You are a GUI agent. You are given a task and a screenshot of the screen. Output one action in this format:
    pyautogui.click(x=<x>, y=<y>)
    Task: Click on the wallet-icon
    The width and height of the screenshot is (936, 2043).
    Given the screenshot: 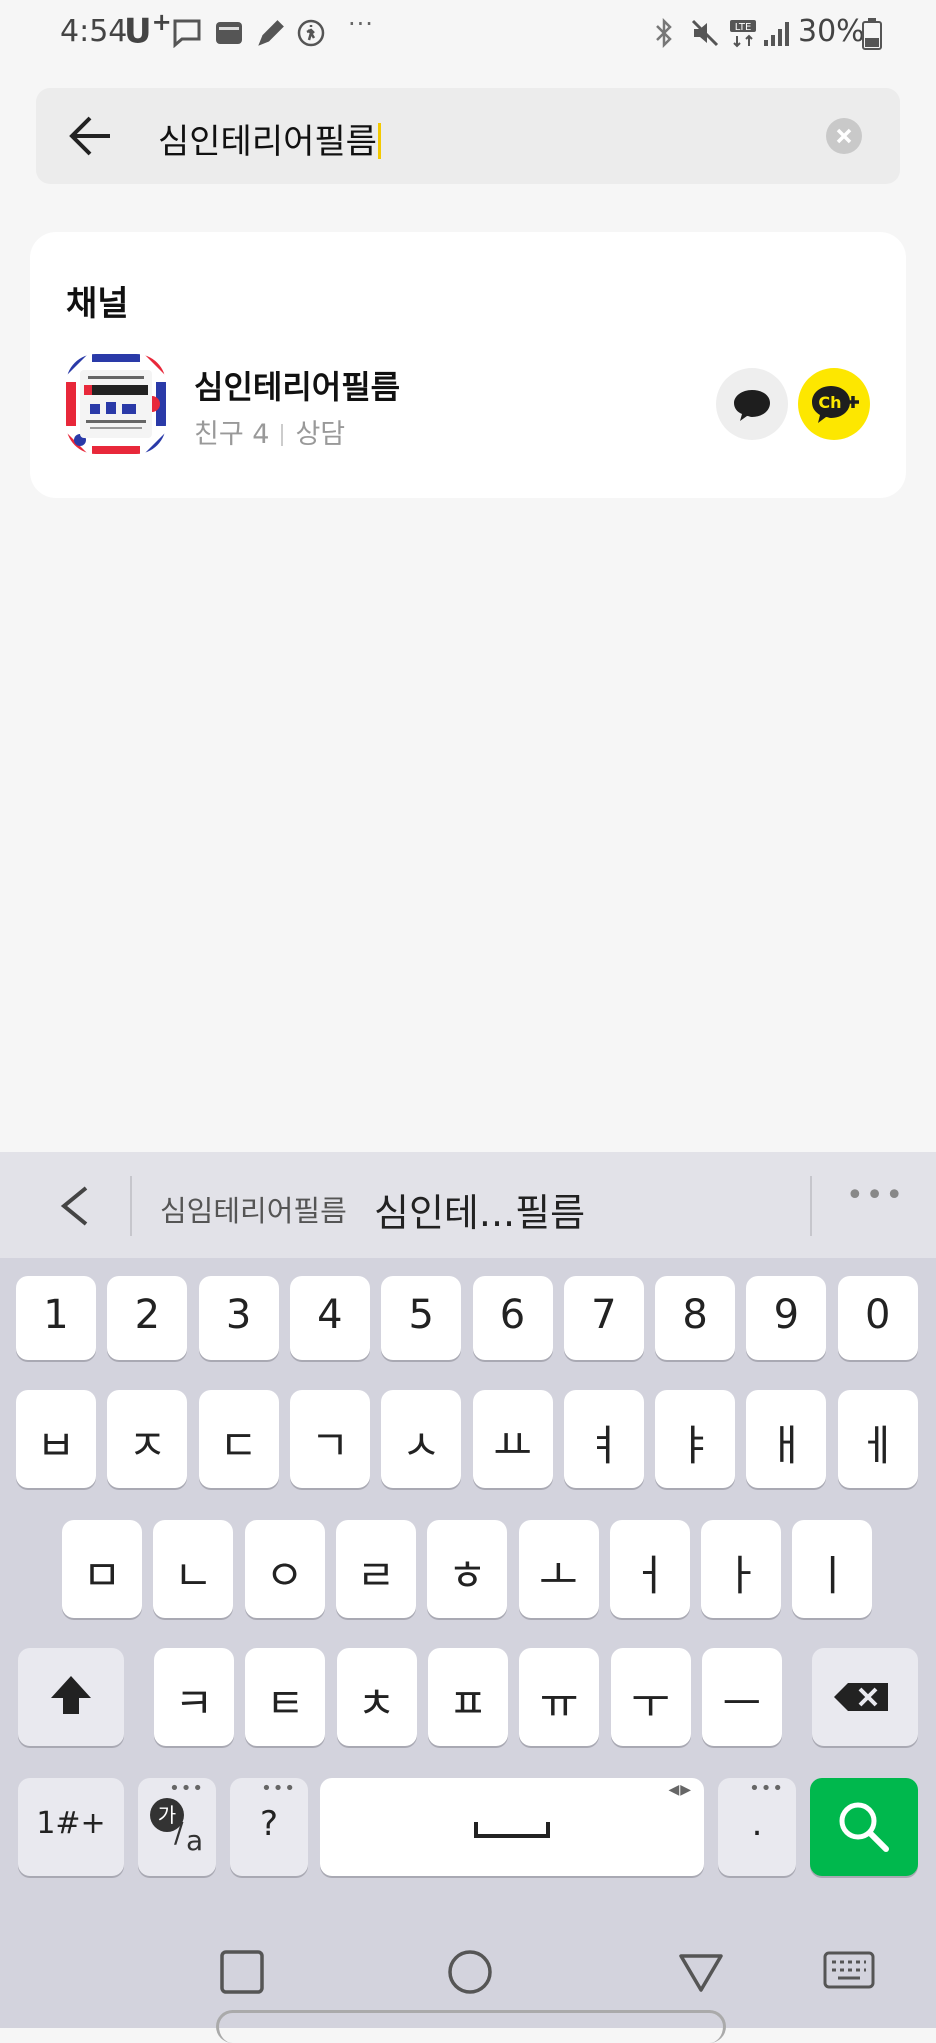 What is the action you would take?
    pyautogui.click(x=229, y=33)
    